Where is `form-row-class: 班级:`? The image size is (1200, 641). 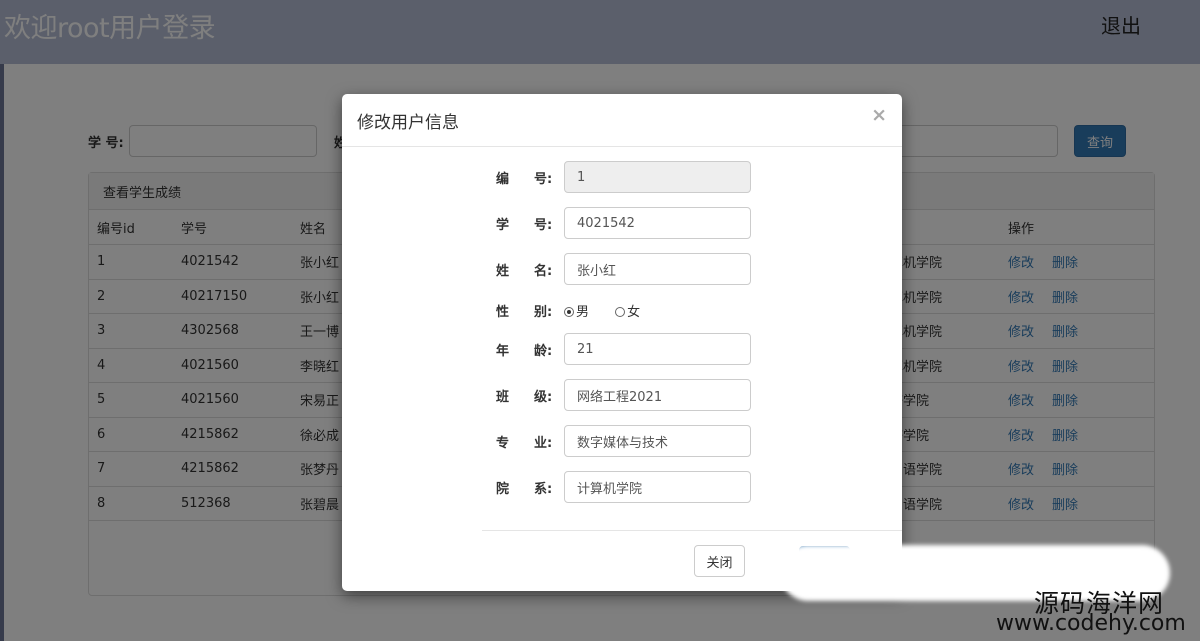 form-row-class: 班级: is located at coordinates (622, 395).